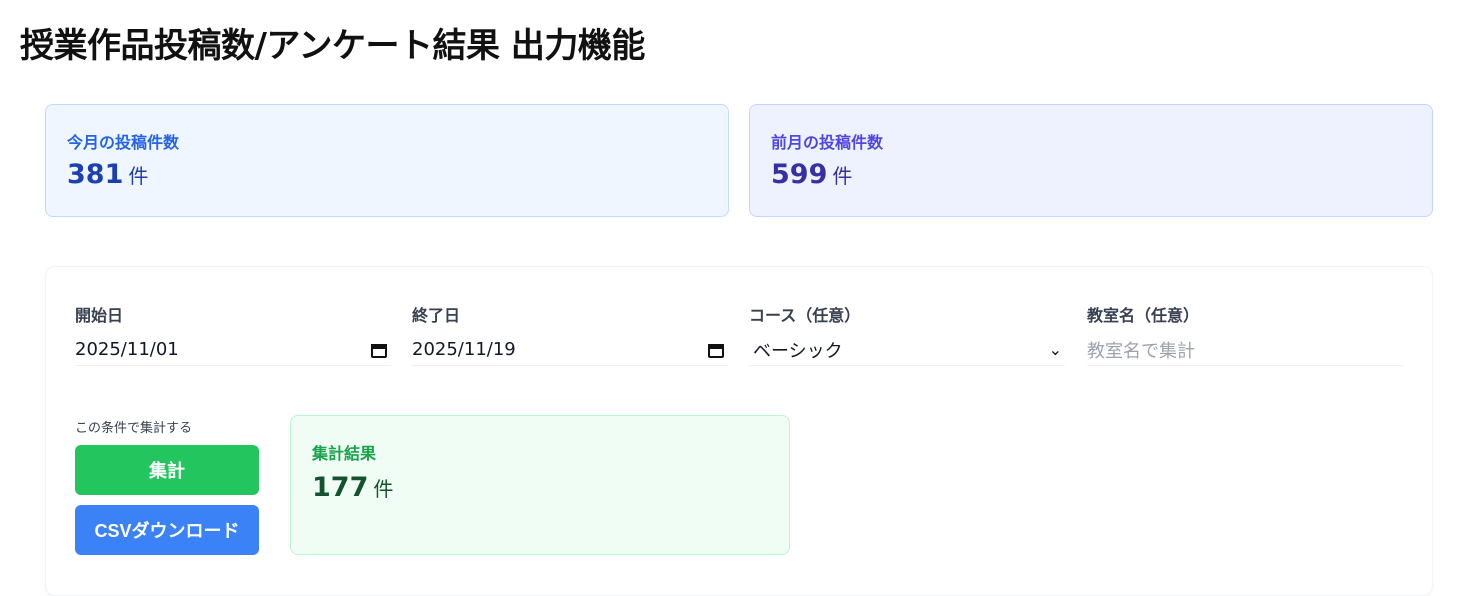 Image resolution: width=1462 pixels, height=596 pixels. Describe the element at coordinates (340, 487) in the screenshot. I see `result-count: 177` at that location.